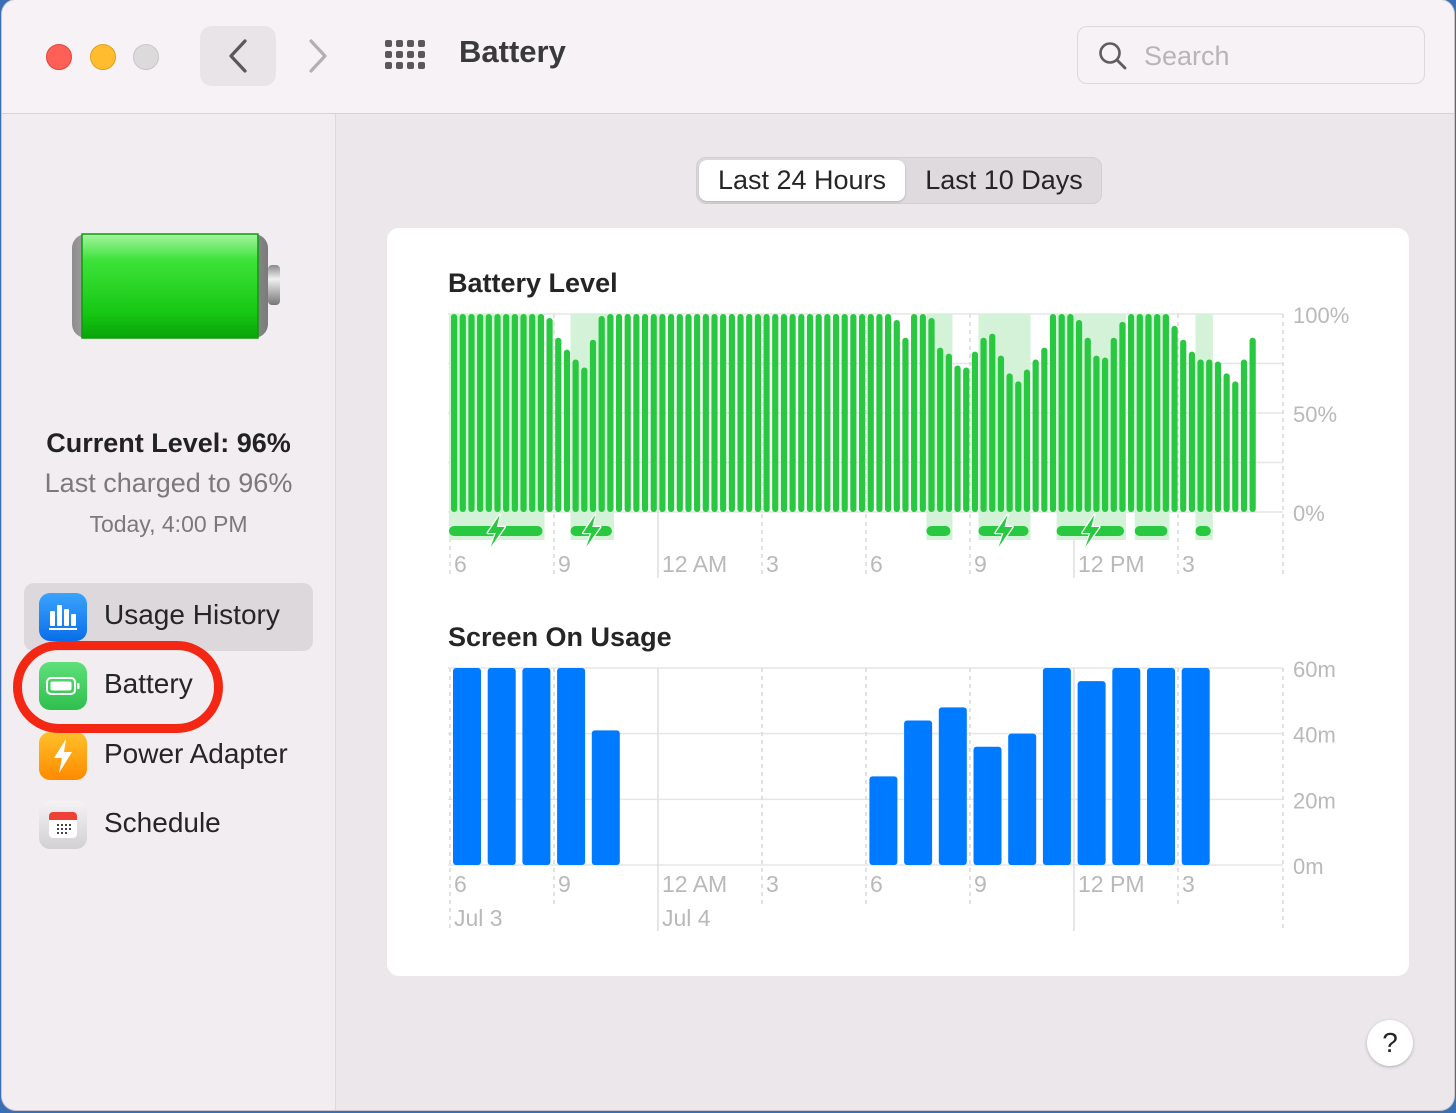 The width and height of the screenshot is (1456, 1113). Describe the element at coordinates (59, 57) in the screenshot. I see `close-button` at that location.